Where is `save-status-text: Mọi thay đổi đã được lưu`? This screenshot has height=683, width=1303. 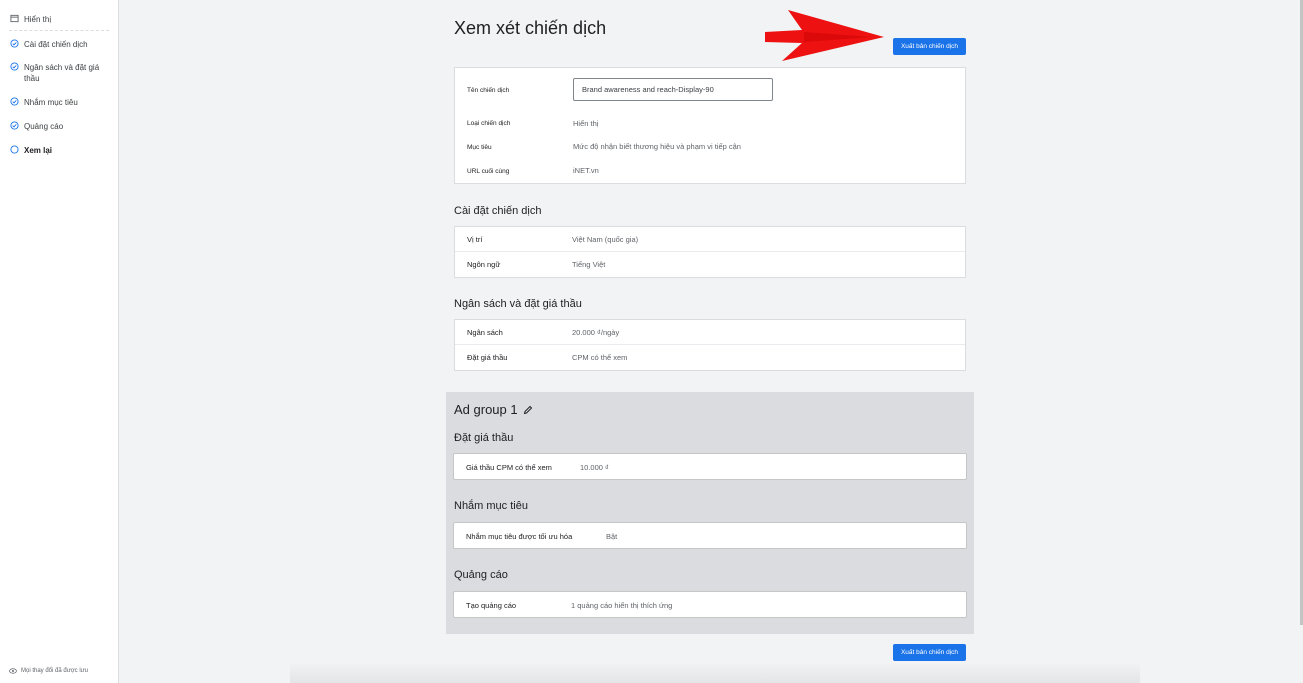 save-status-text: Mọi thay đổi đã được lưu is located at coordinates (54, 671).